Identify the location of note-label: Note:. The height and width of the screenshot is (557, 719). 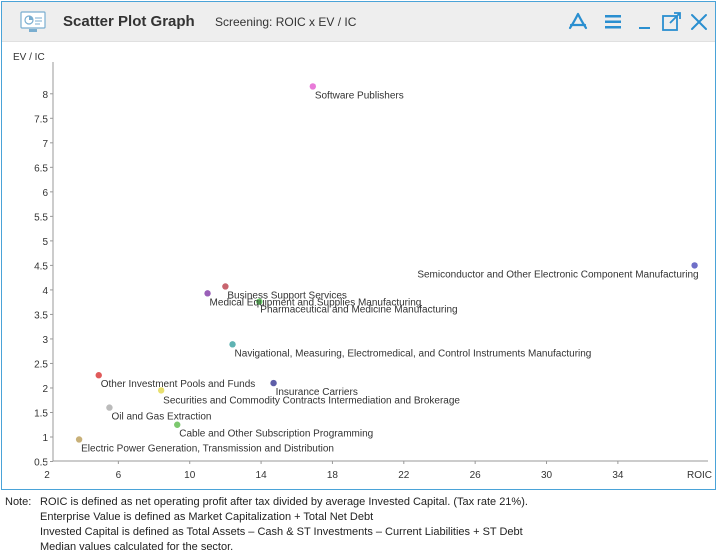
(18, 502).